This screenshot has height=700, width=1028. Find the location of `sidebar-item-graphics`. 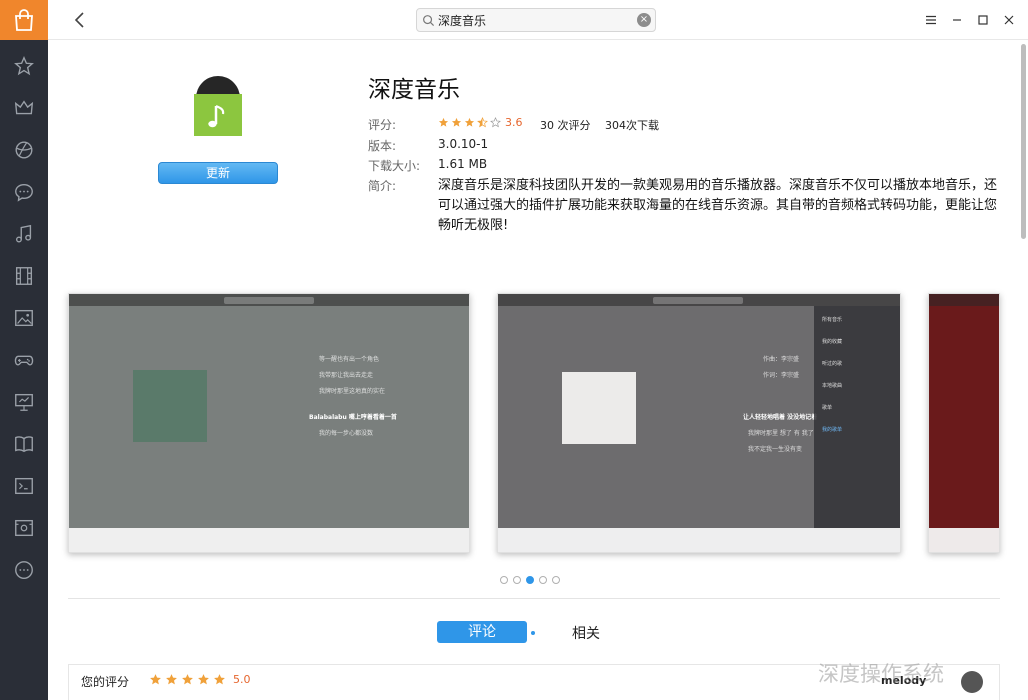

sidebar-item-graphics is located at coordinates (24, 318).